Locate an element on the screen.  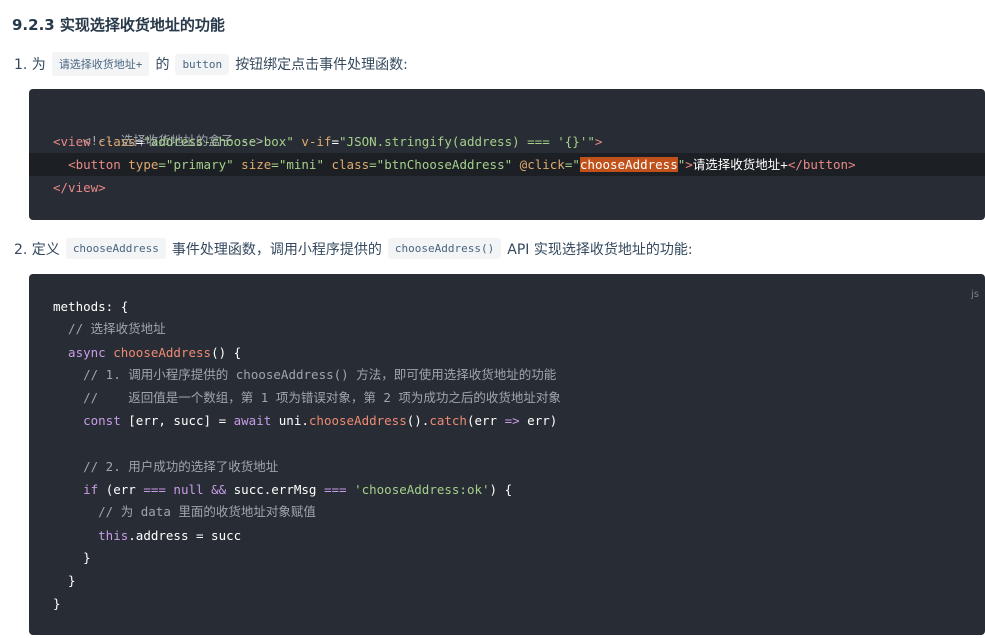
code-tag: </view> is located at coordinates (79, 187).